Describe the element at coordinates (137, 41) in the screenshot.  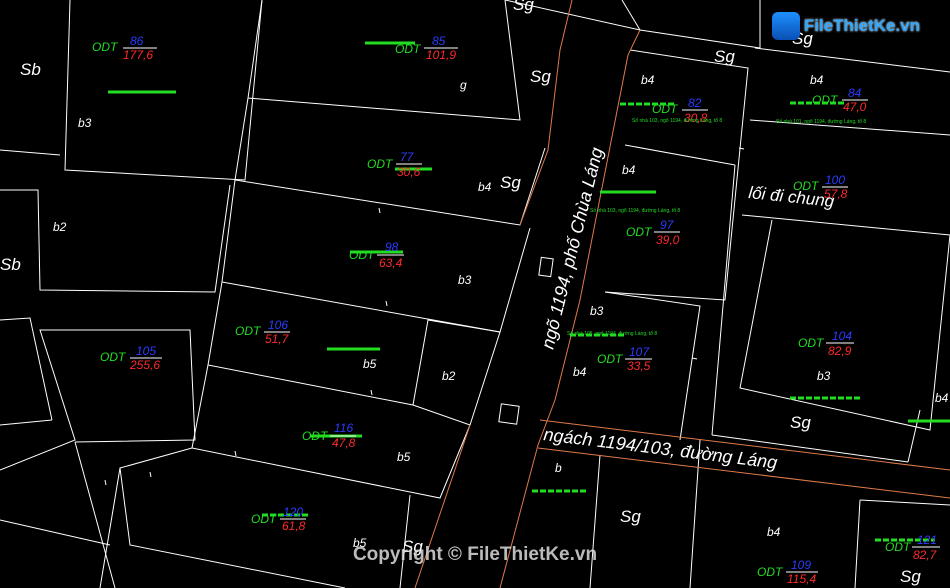
I see `parcel-number: 86` at that location.